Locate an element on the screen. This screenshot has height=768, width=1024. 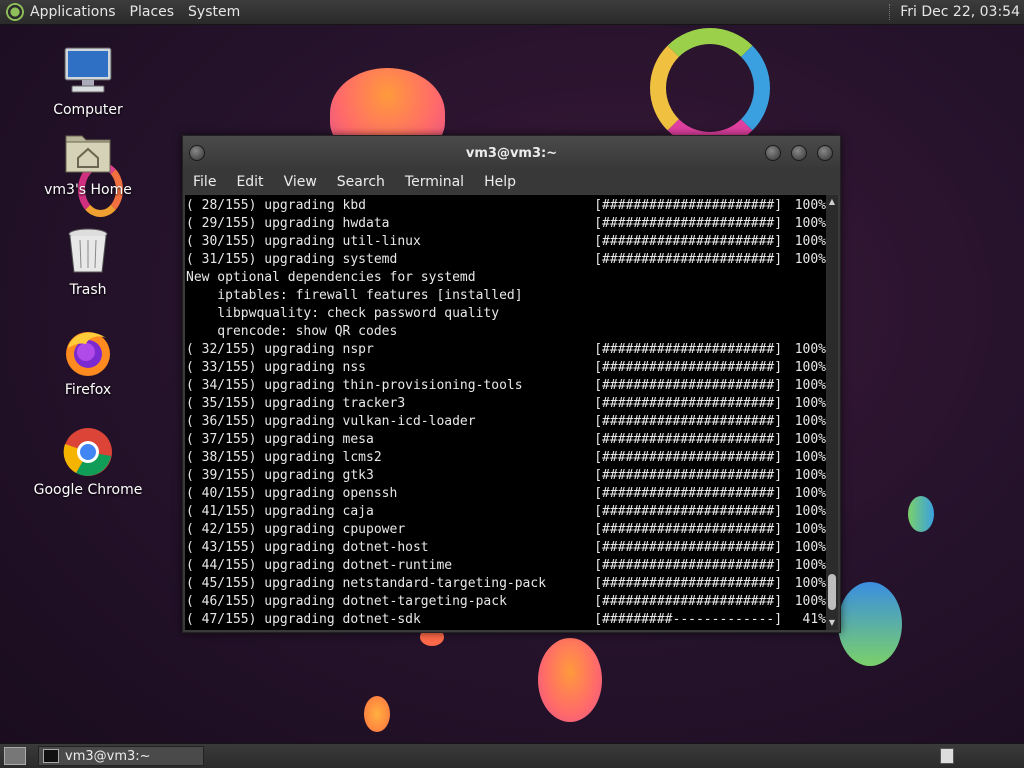
terminal-line-text: ( 30/155) upgrading util-linux is located at coordinates (303, 241).